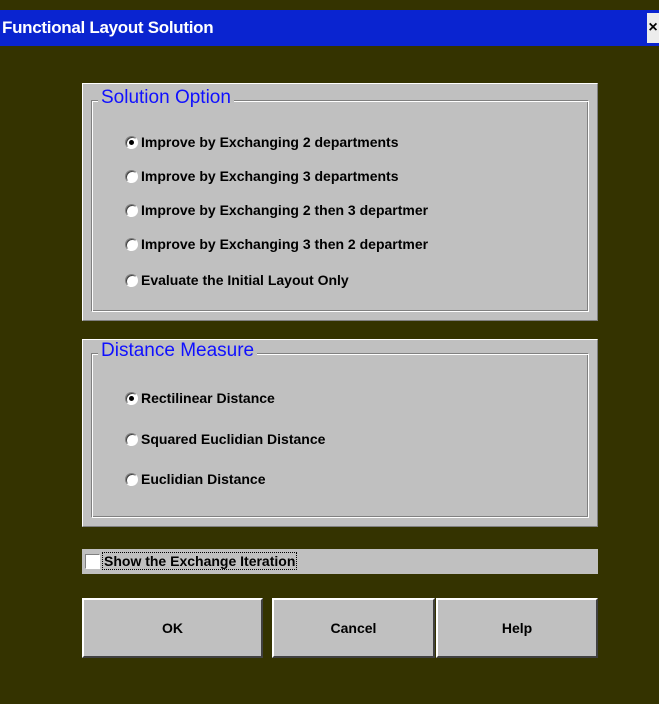 This screenshot has width=659, height=704. What do you see at coordinates (200, 561) in the screenshot?
I see `show-iteration-label: Show the Exchange Iteration` at bounding box center [200, 561].